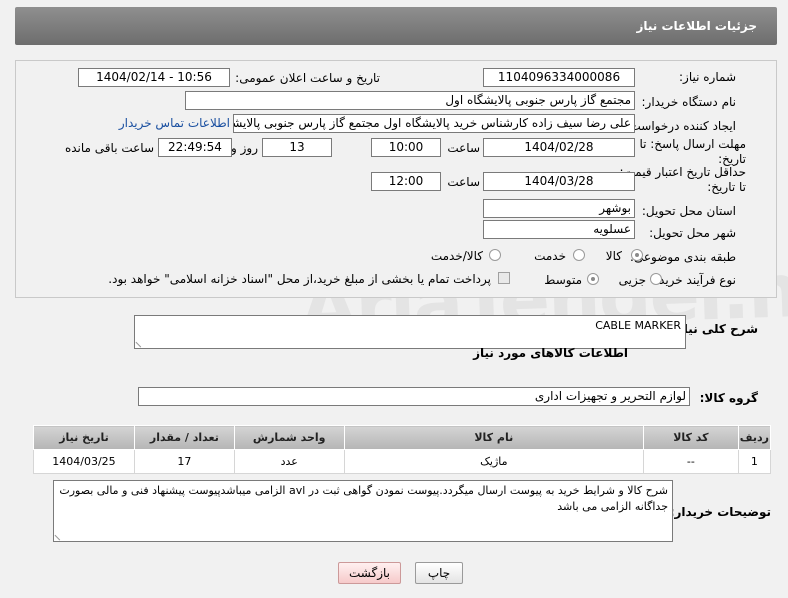 The image size is (788, 598). What do you see at coordinates (707, 77) in the screenshot?
I see `need-number-label: شماره نیاز:` at bounding box center [707, 77].